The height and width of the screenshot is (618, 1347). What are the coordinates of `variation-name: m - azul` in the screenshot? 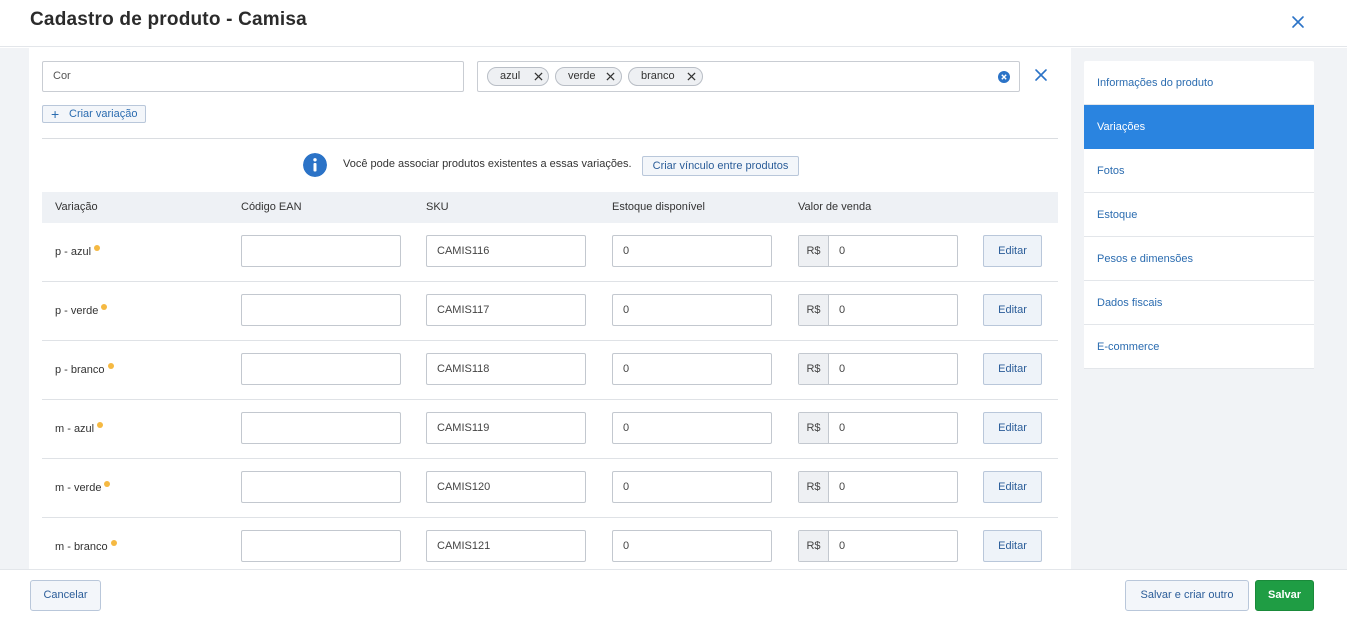 It's located at (79, 428).